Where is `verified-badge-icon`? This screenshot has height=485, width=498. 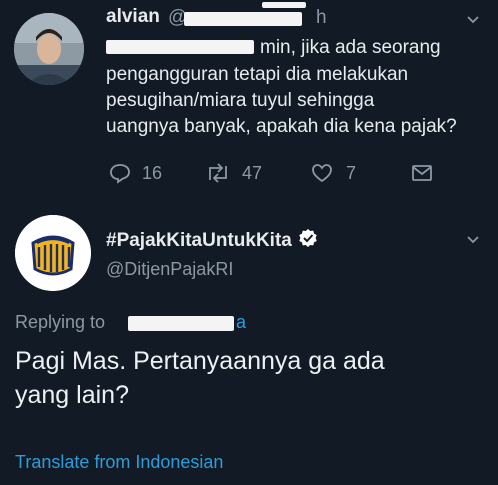
verified-badge-icon is located at coordinates (308, 241).